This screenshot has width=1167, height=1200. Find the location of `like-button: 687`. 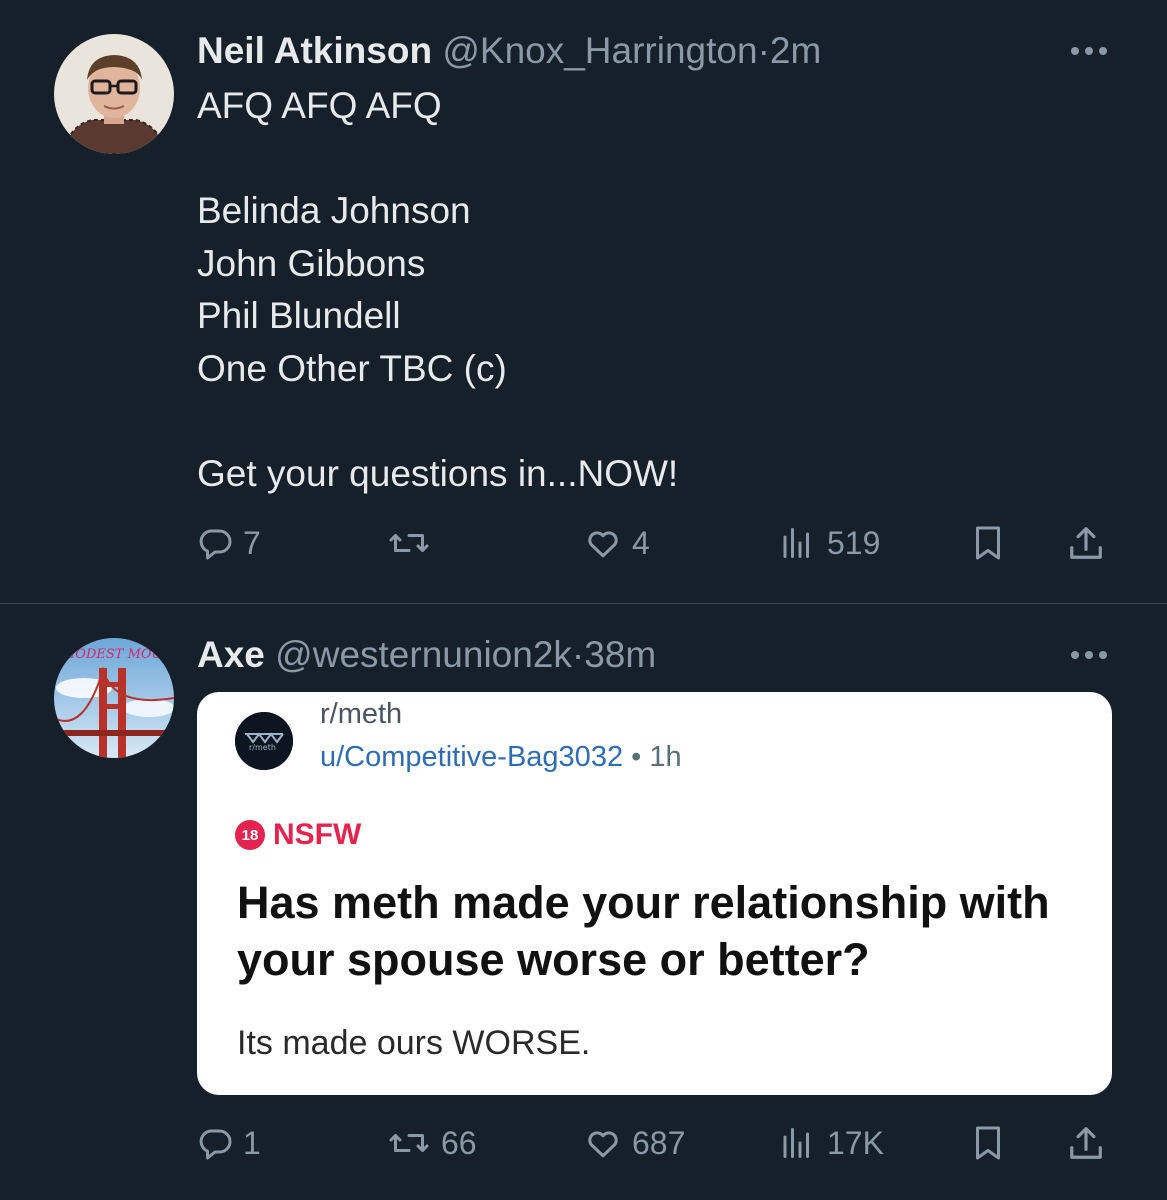

like-button: 687 is located at coordinates (634, 1143).